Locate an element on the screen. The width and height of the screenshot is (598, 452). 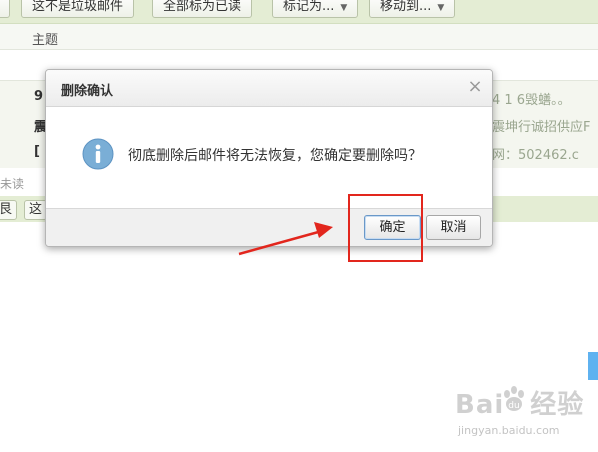
paw-icon: du is located at coordinates (514, 398).